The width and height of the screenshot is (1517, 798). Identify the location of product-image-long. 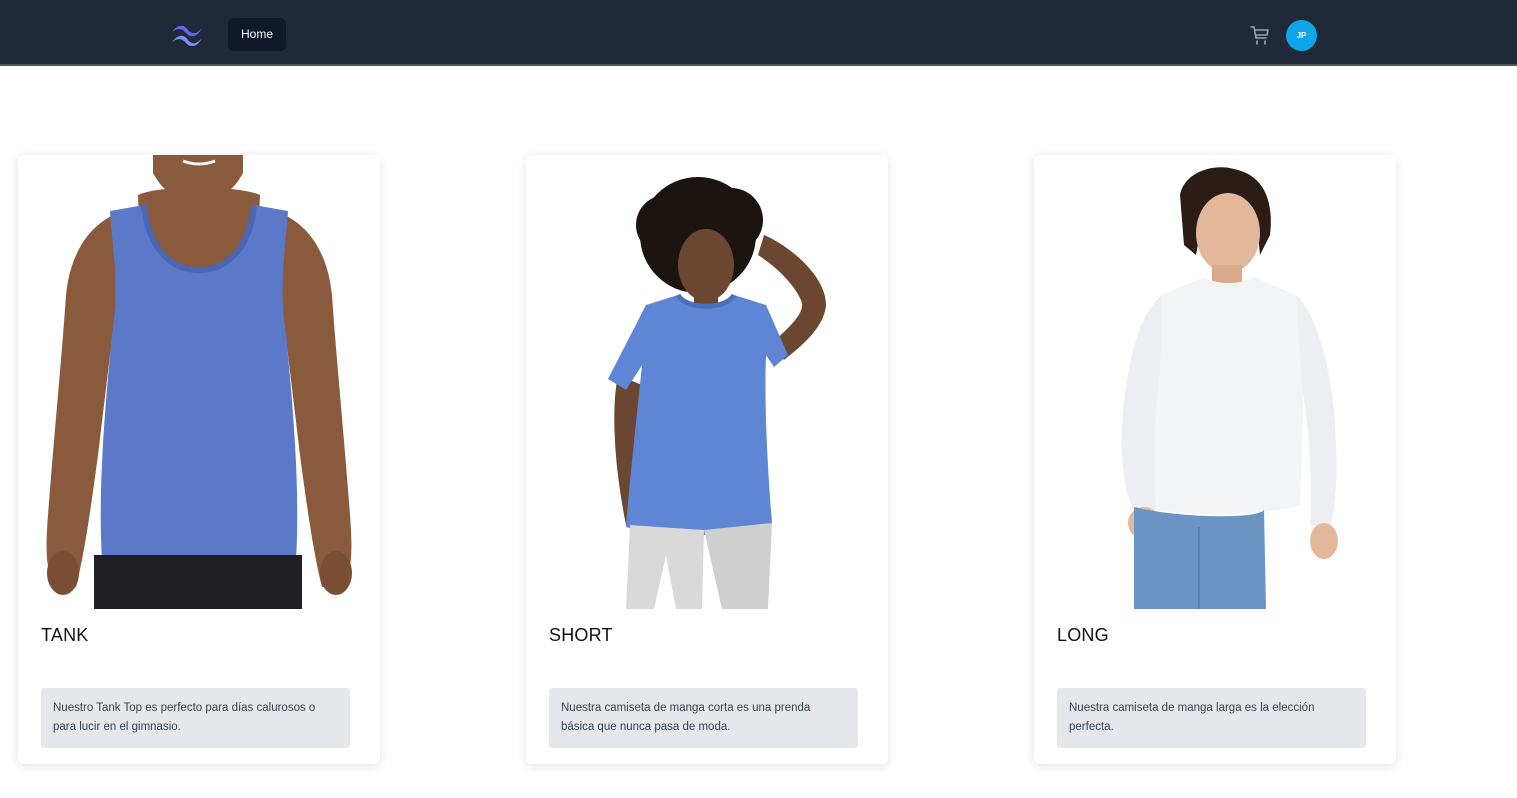
(1215, 382).